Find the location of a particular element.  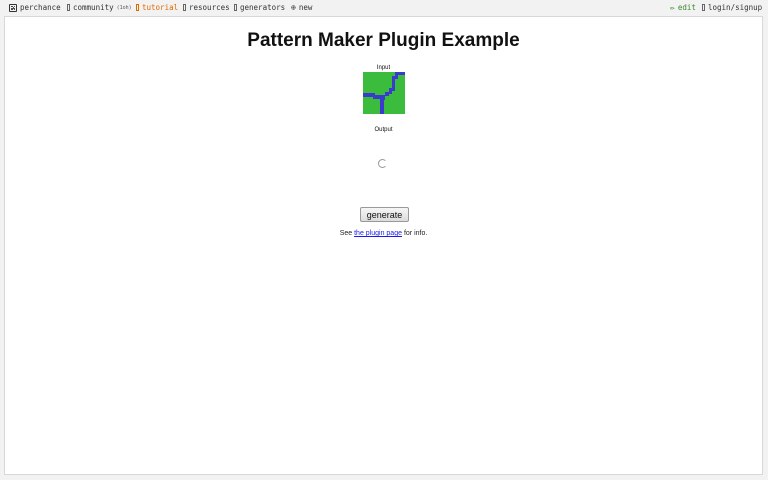

nav-new: ⊕ new is located at coordinates (301, 7).